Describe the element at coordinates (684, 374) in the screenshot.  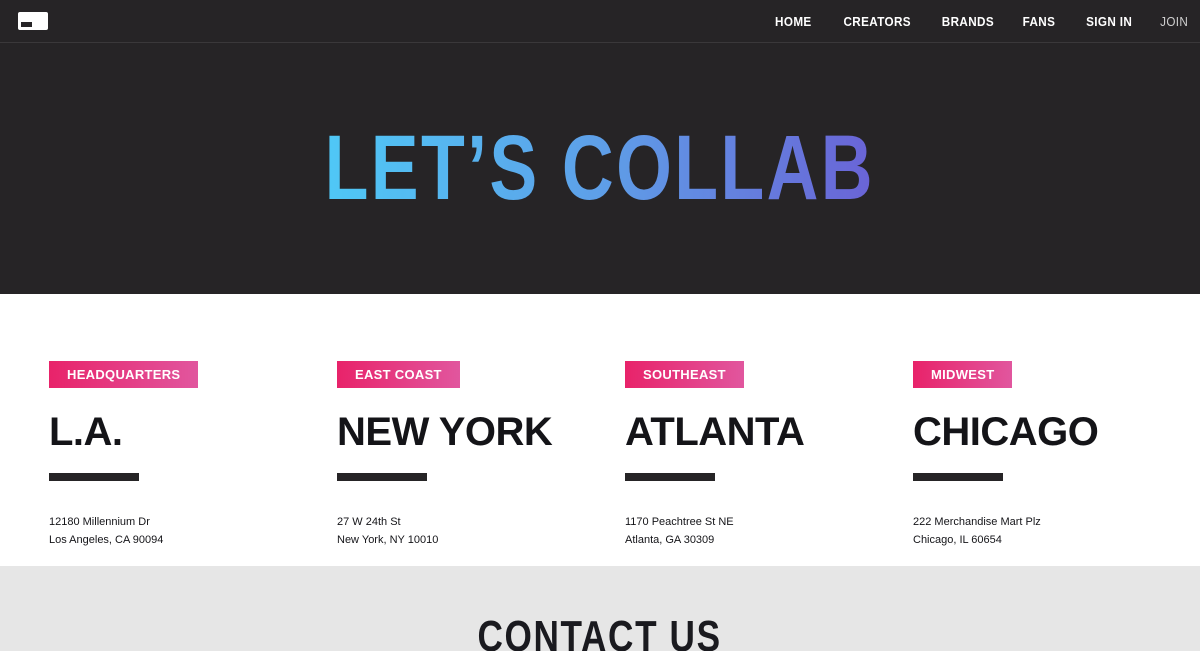
I see `office-tag: SOUTHEAST` at that location.